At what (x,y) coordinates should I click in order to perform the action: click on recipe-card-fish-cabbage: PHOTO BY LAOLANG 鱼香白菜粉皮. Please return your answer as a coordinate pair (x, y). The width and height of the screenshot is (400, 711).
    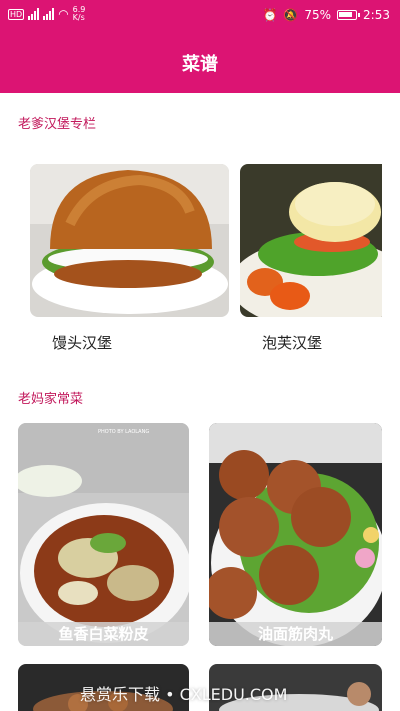
    Looking at the image, I should click on (103, 534).